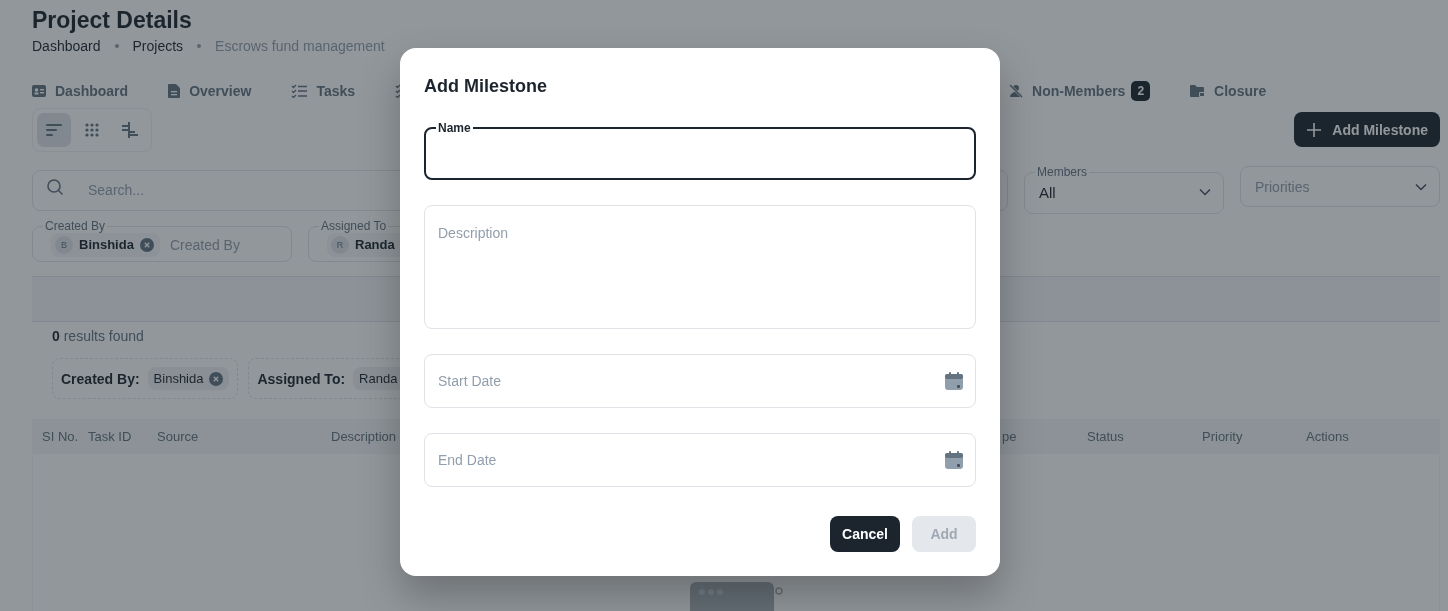 The width and height of the screenshot is (1448, 611). Describe the element at coordinates (112, 20) in the screenshot. I see `page-title: Project Details` at that location.